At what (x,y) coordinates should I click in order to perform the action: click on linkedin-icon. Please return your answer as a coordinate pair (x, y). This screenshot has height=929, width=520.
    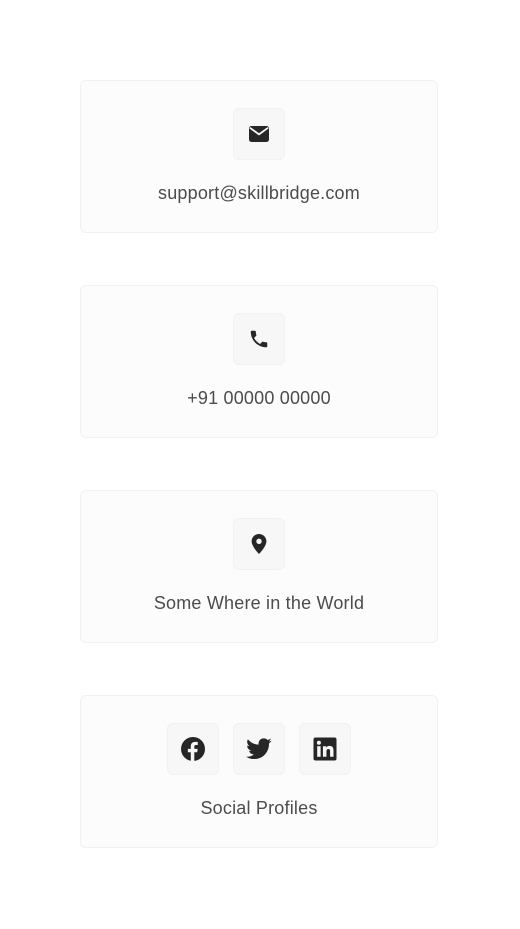
    Looking at the image, I should click on (325, 749).